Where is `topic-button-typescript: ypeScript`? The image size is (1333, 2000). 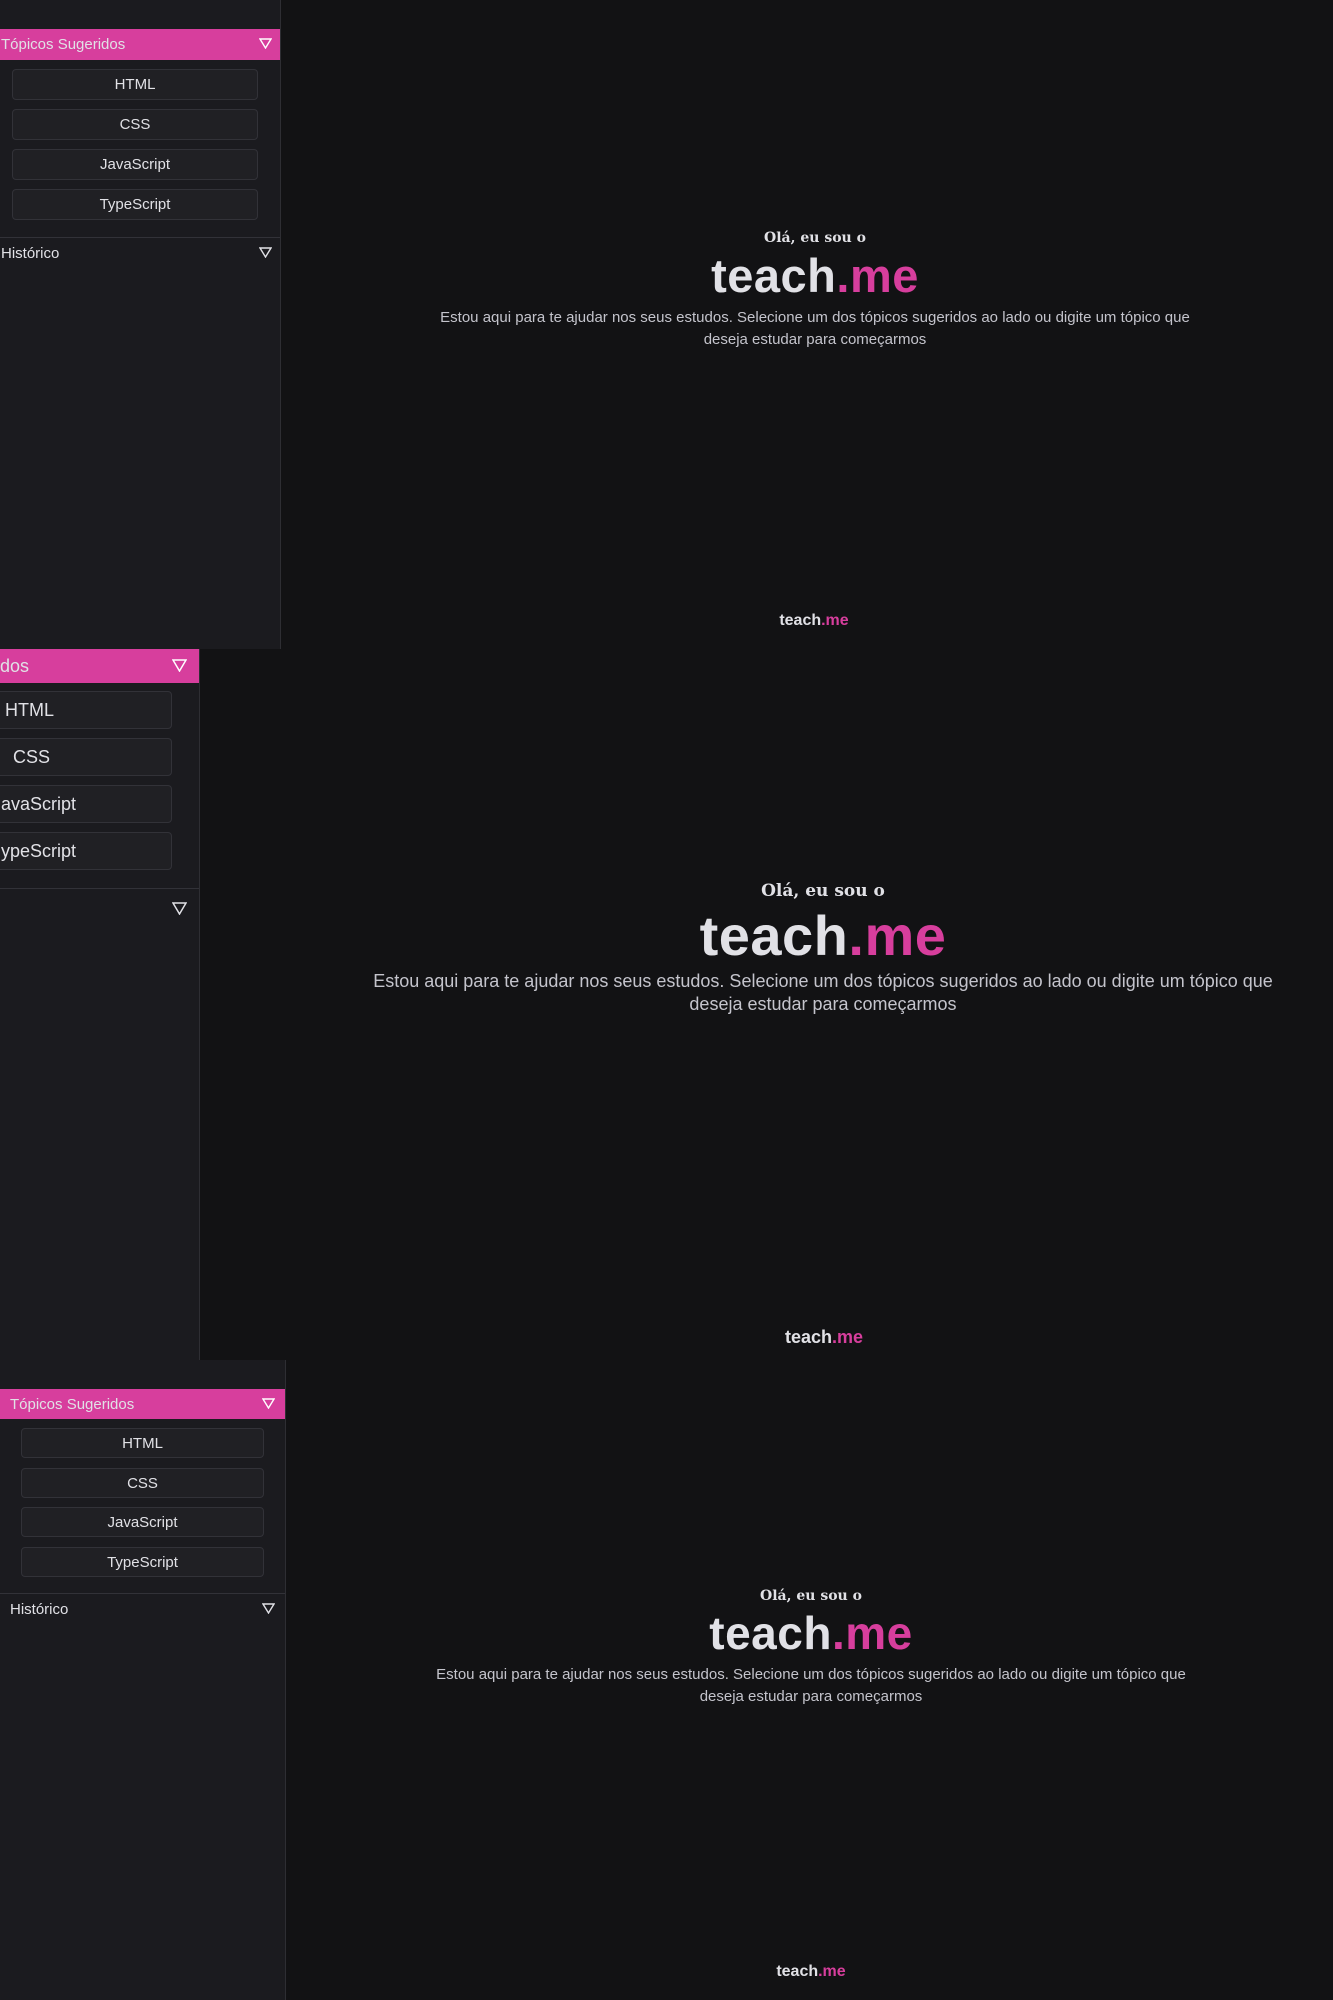 topic-button-typescript: ypeScript is located at coordinates (86, 851).